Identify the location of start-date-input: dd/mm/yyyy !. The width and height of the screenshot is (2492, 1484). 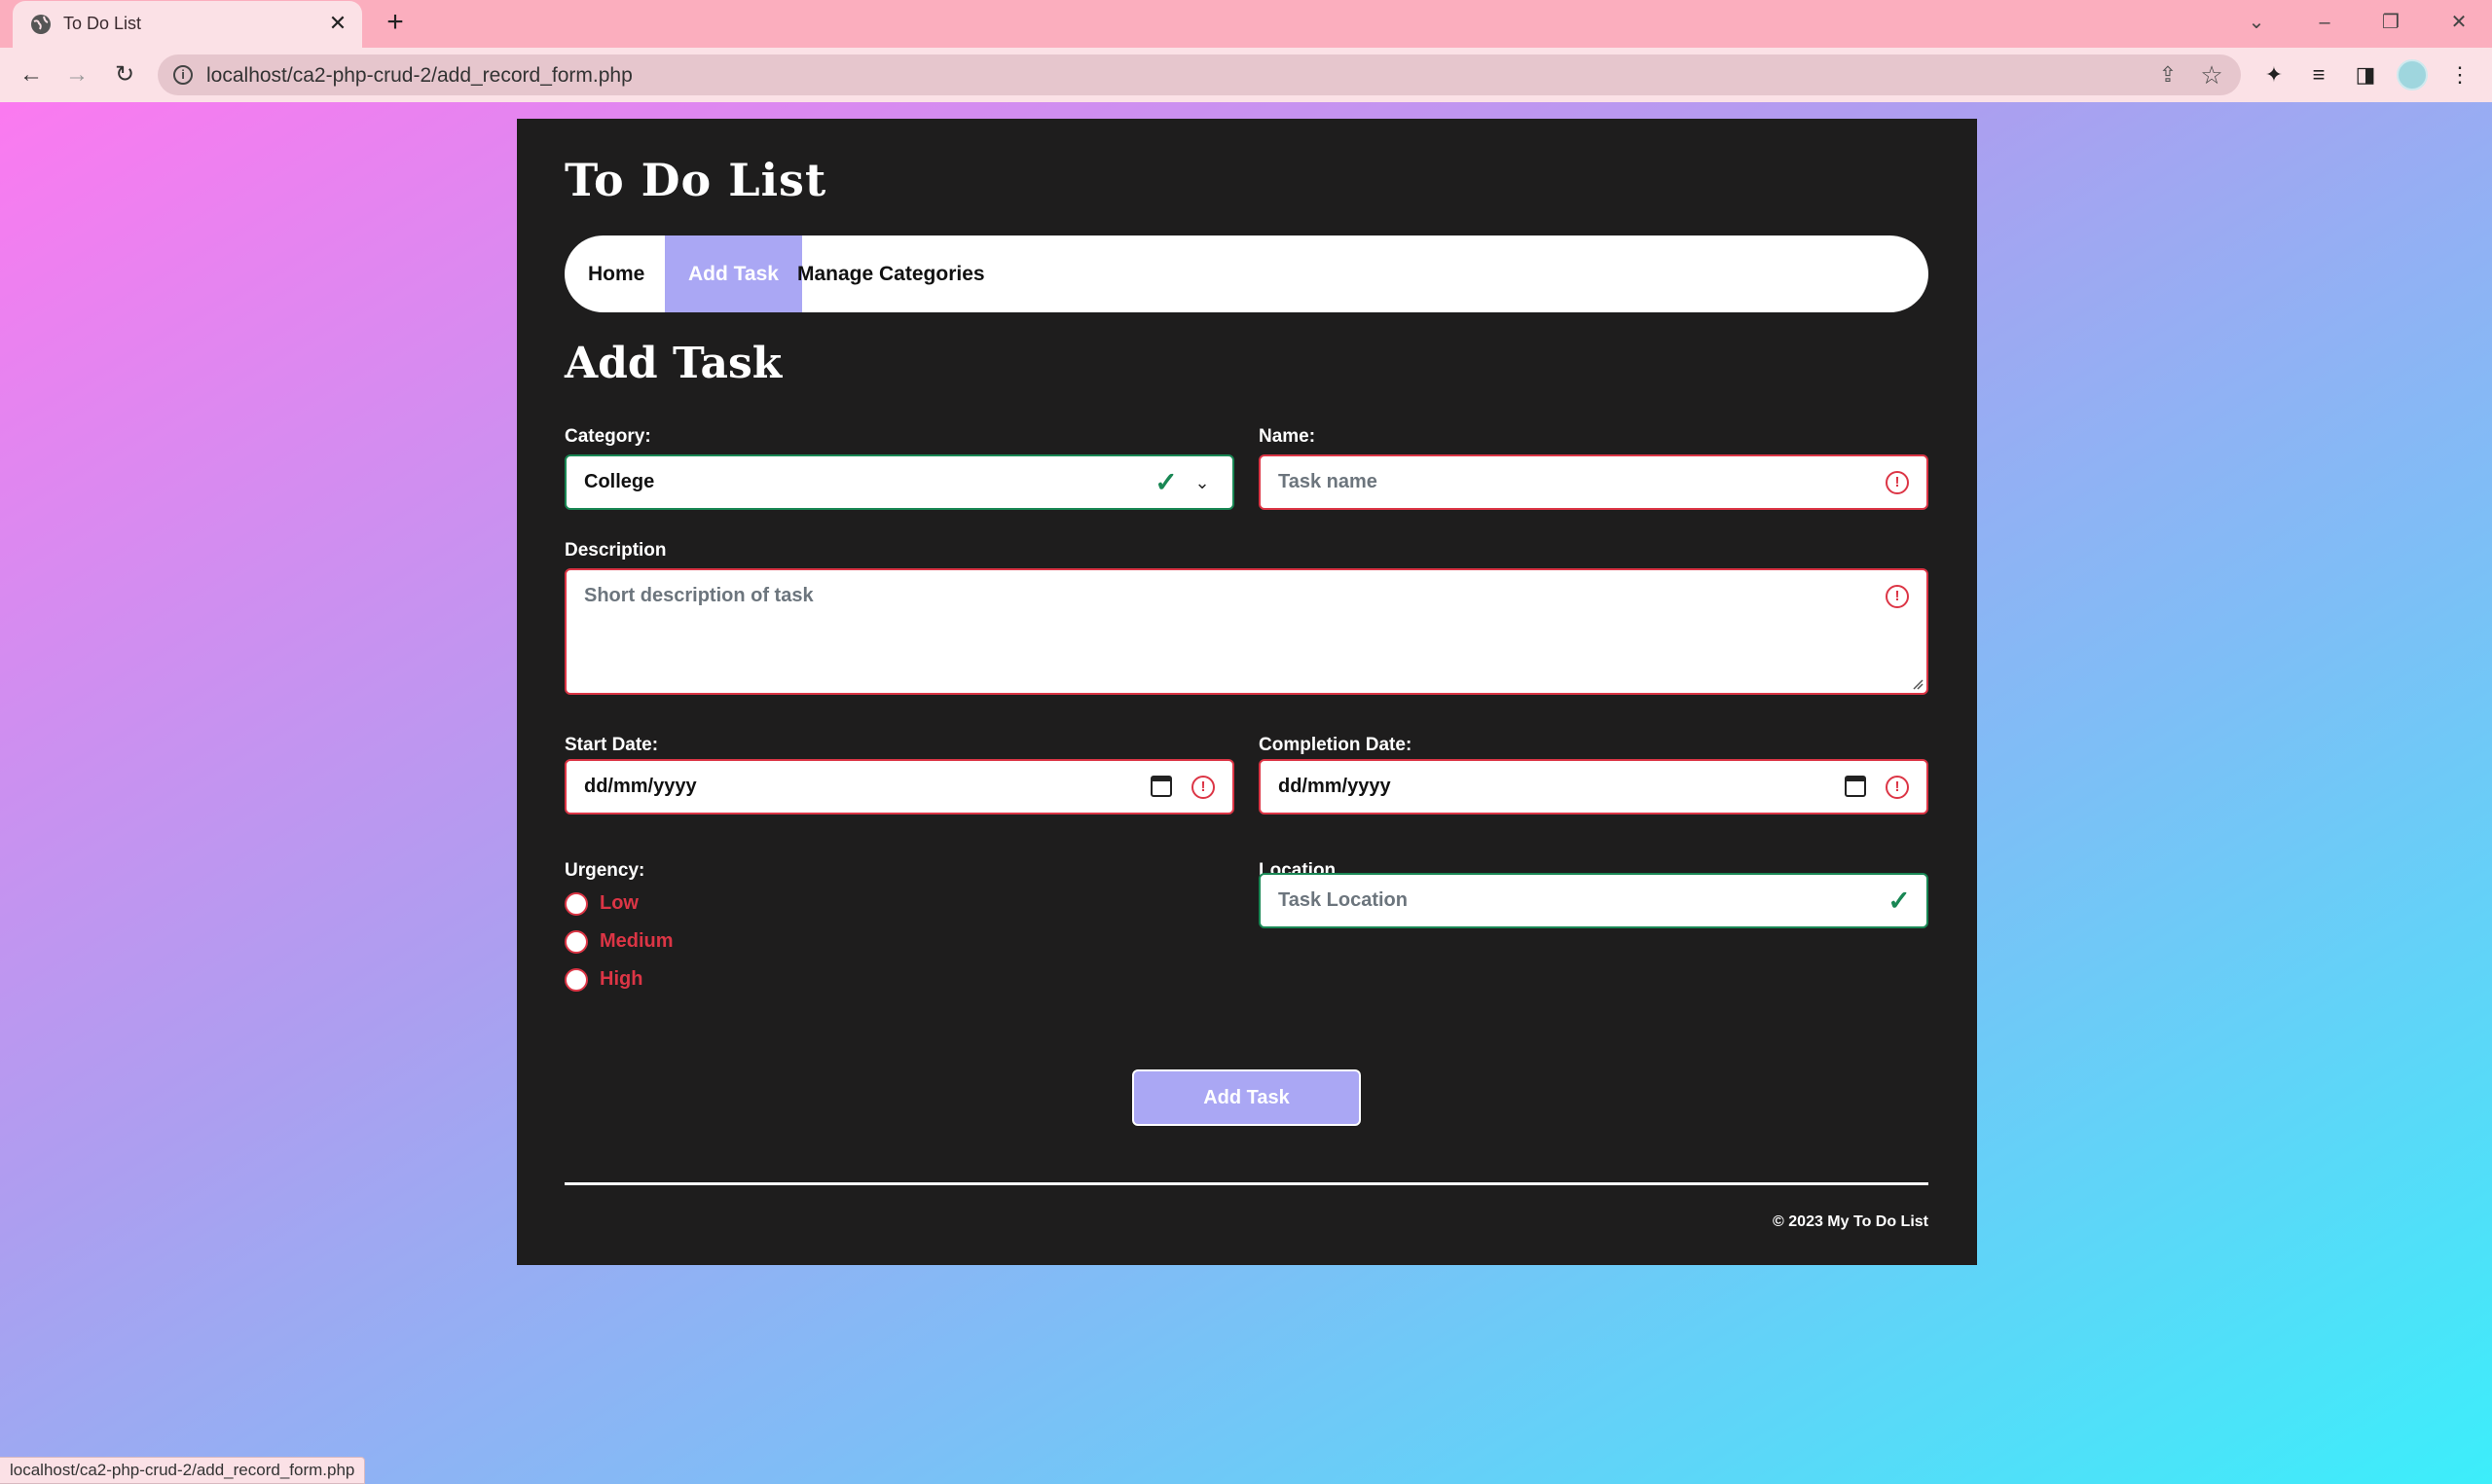
(899, 787).